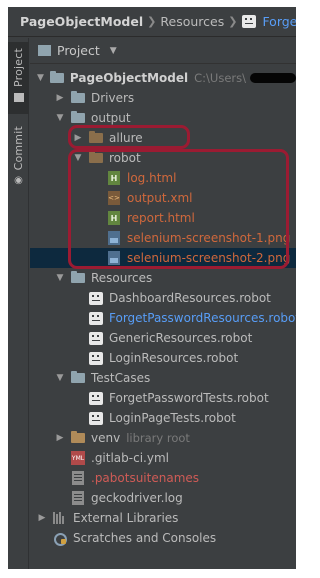 This screenshot has width=320, height=578. I want to click on tree-item-label: geckodriver.log, so click(137, 498).